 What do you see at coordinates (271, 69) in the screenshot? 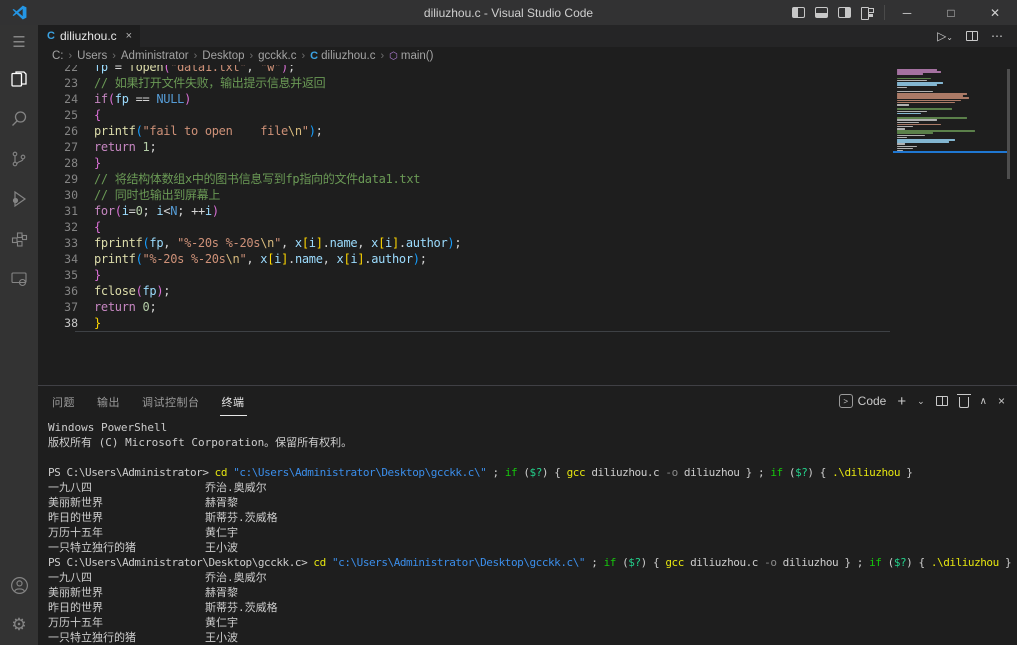
I see `code-token: "w"` at bounding box center [271, 69].